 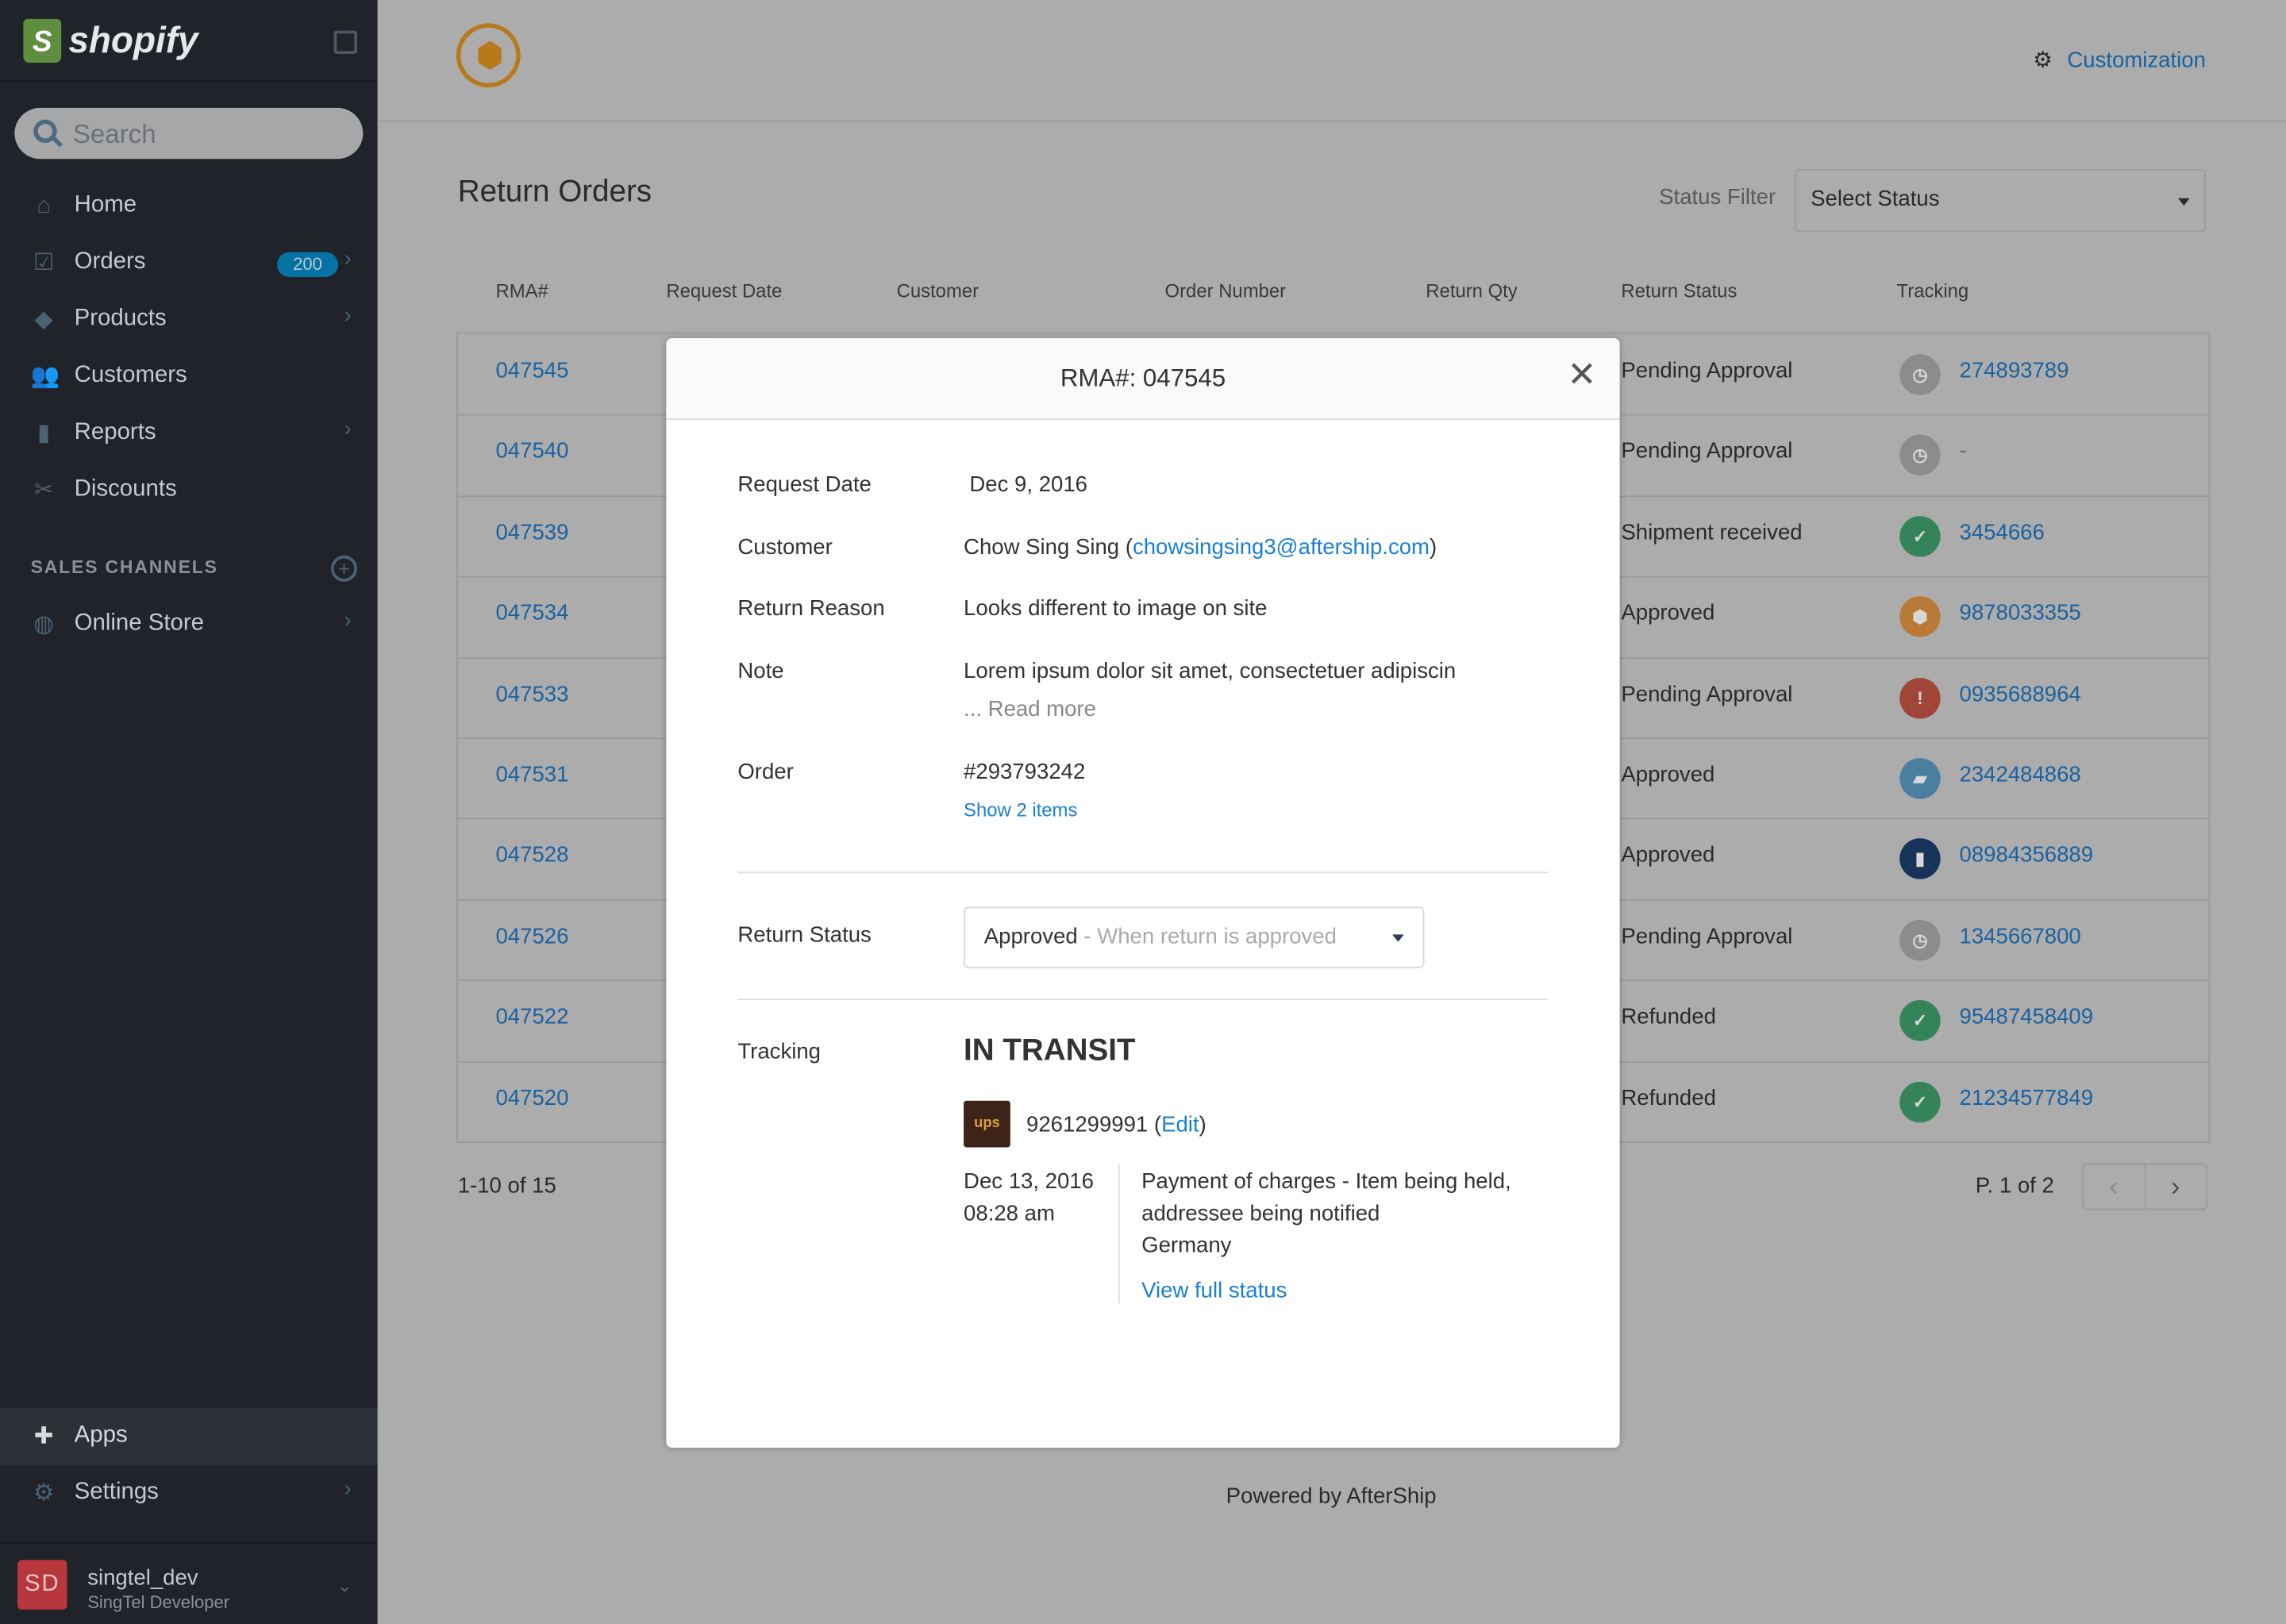 What do you see at coordinates (1180, 1124) in the screenshot?
I see `edit-tracking-link: Edit` at bounding box center [1180, 1124].